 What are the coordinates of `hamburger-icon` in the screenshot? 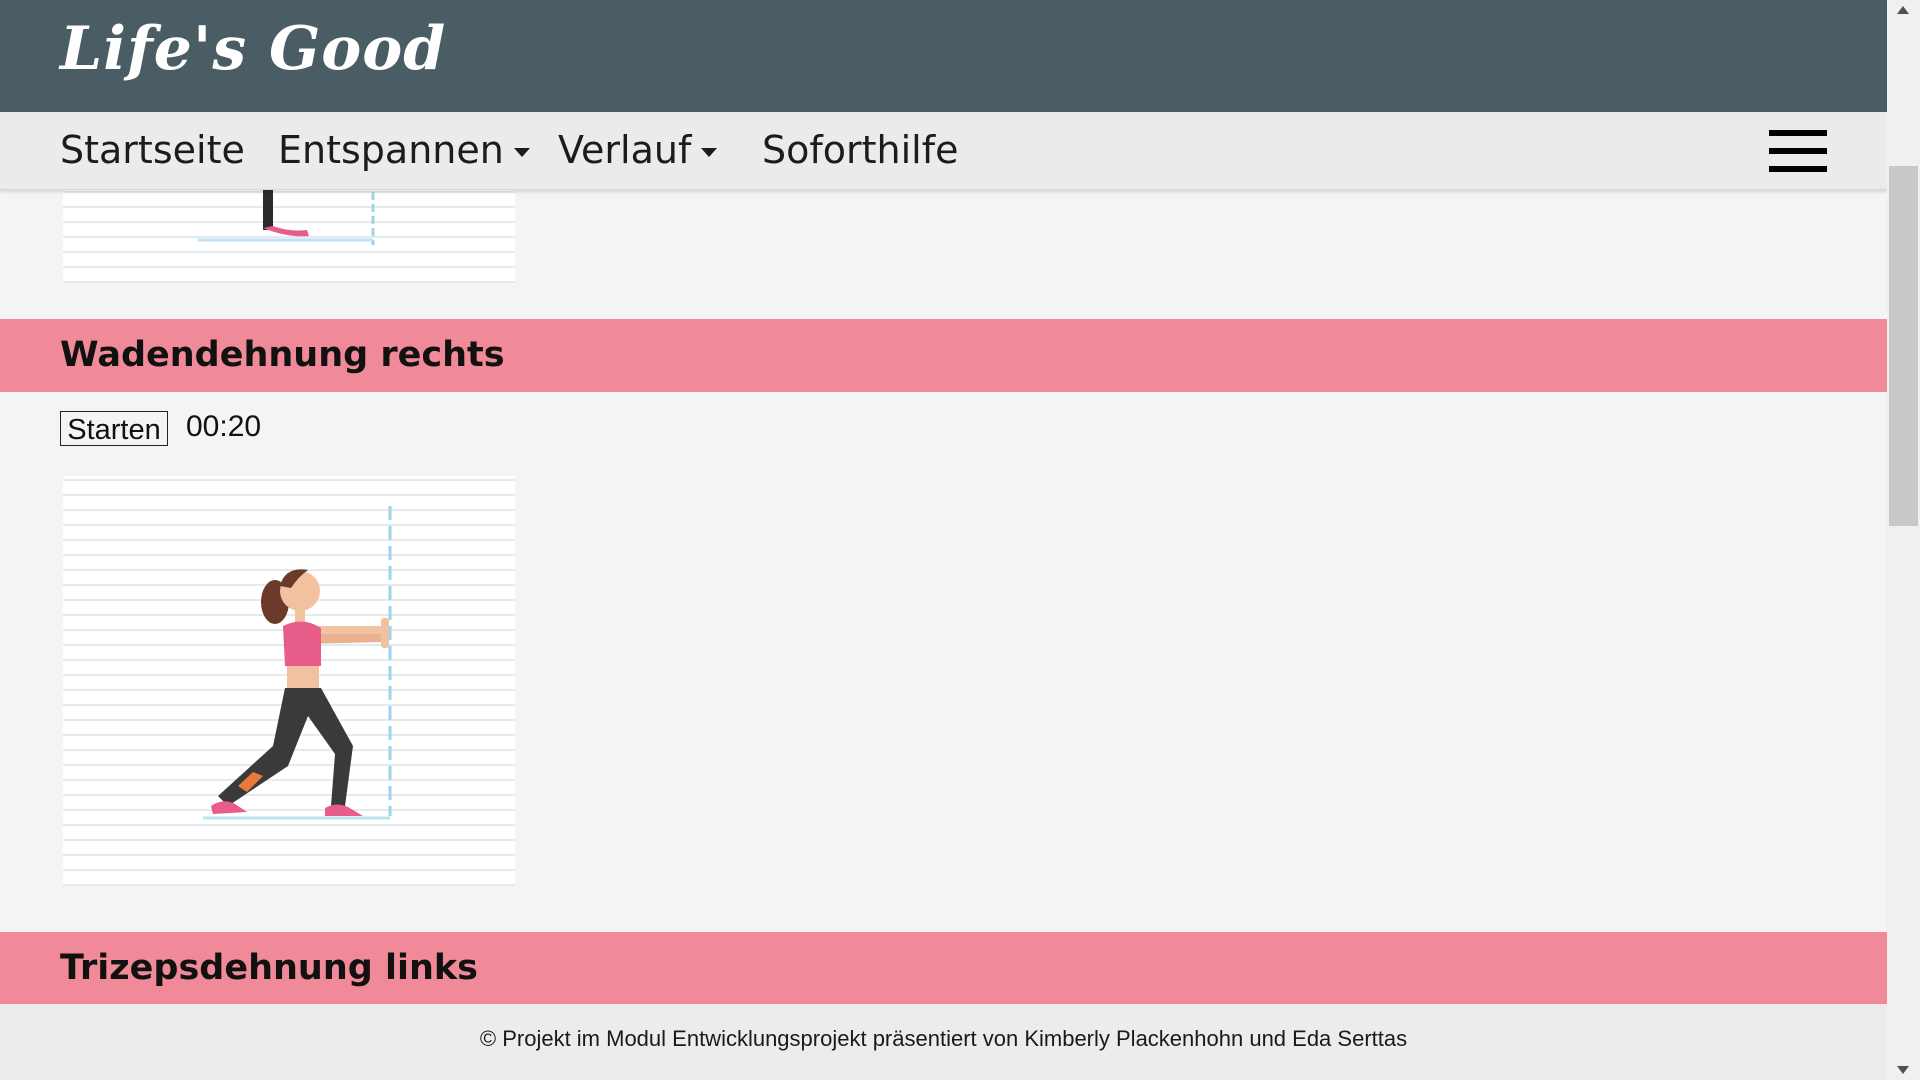 It's located at (1798, 151).